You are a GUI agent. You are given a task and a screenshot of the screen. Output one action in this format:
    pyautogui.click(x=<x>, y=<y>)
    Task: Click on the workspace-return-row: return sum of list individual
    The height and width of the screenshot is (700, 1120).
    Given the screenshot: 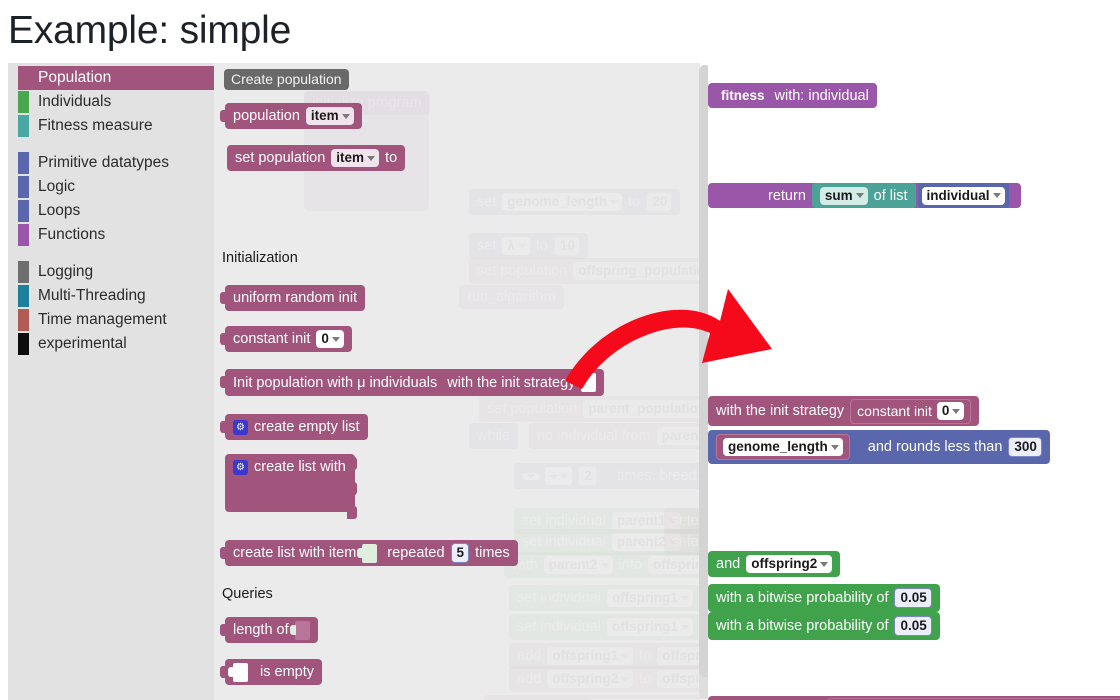 What is the action you would take?
    pyautogui.click(x=864, y=195)
    